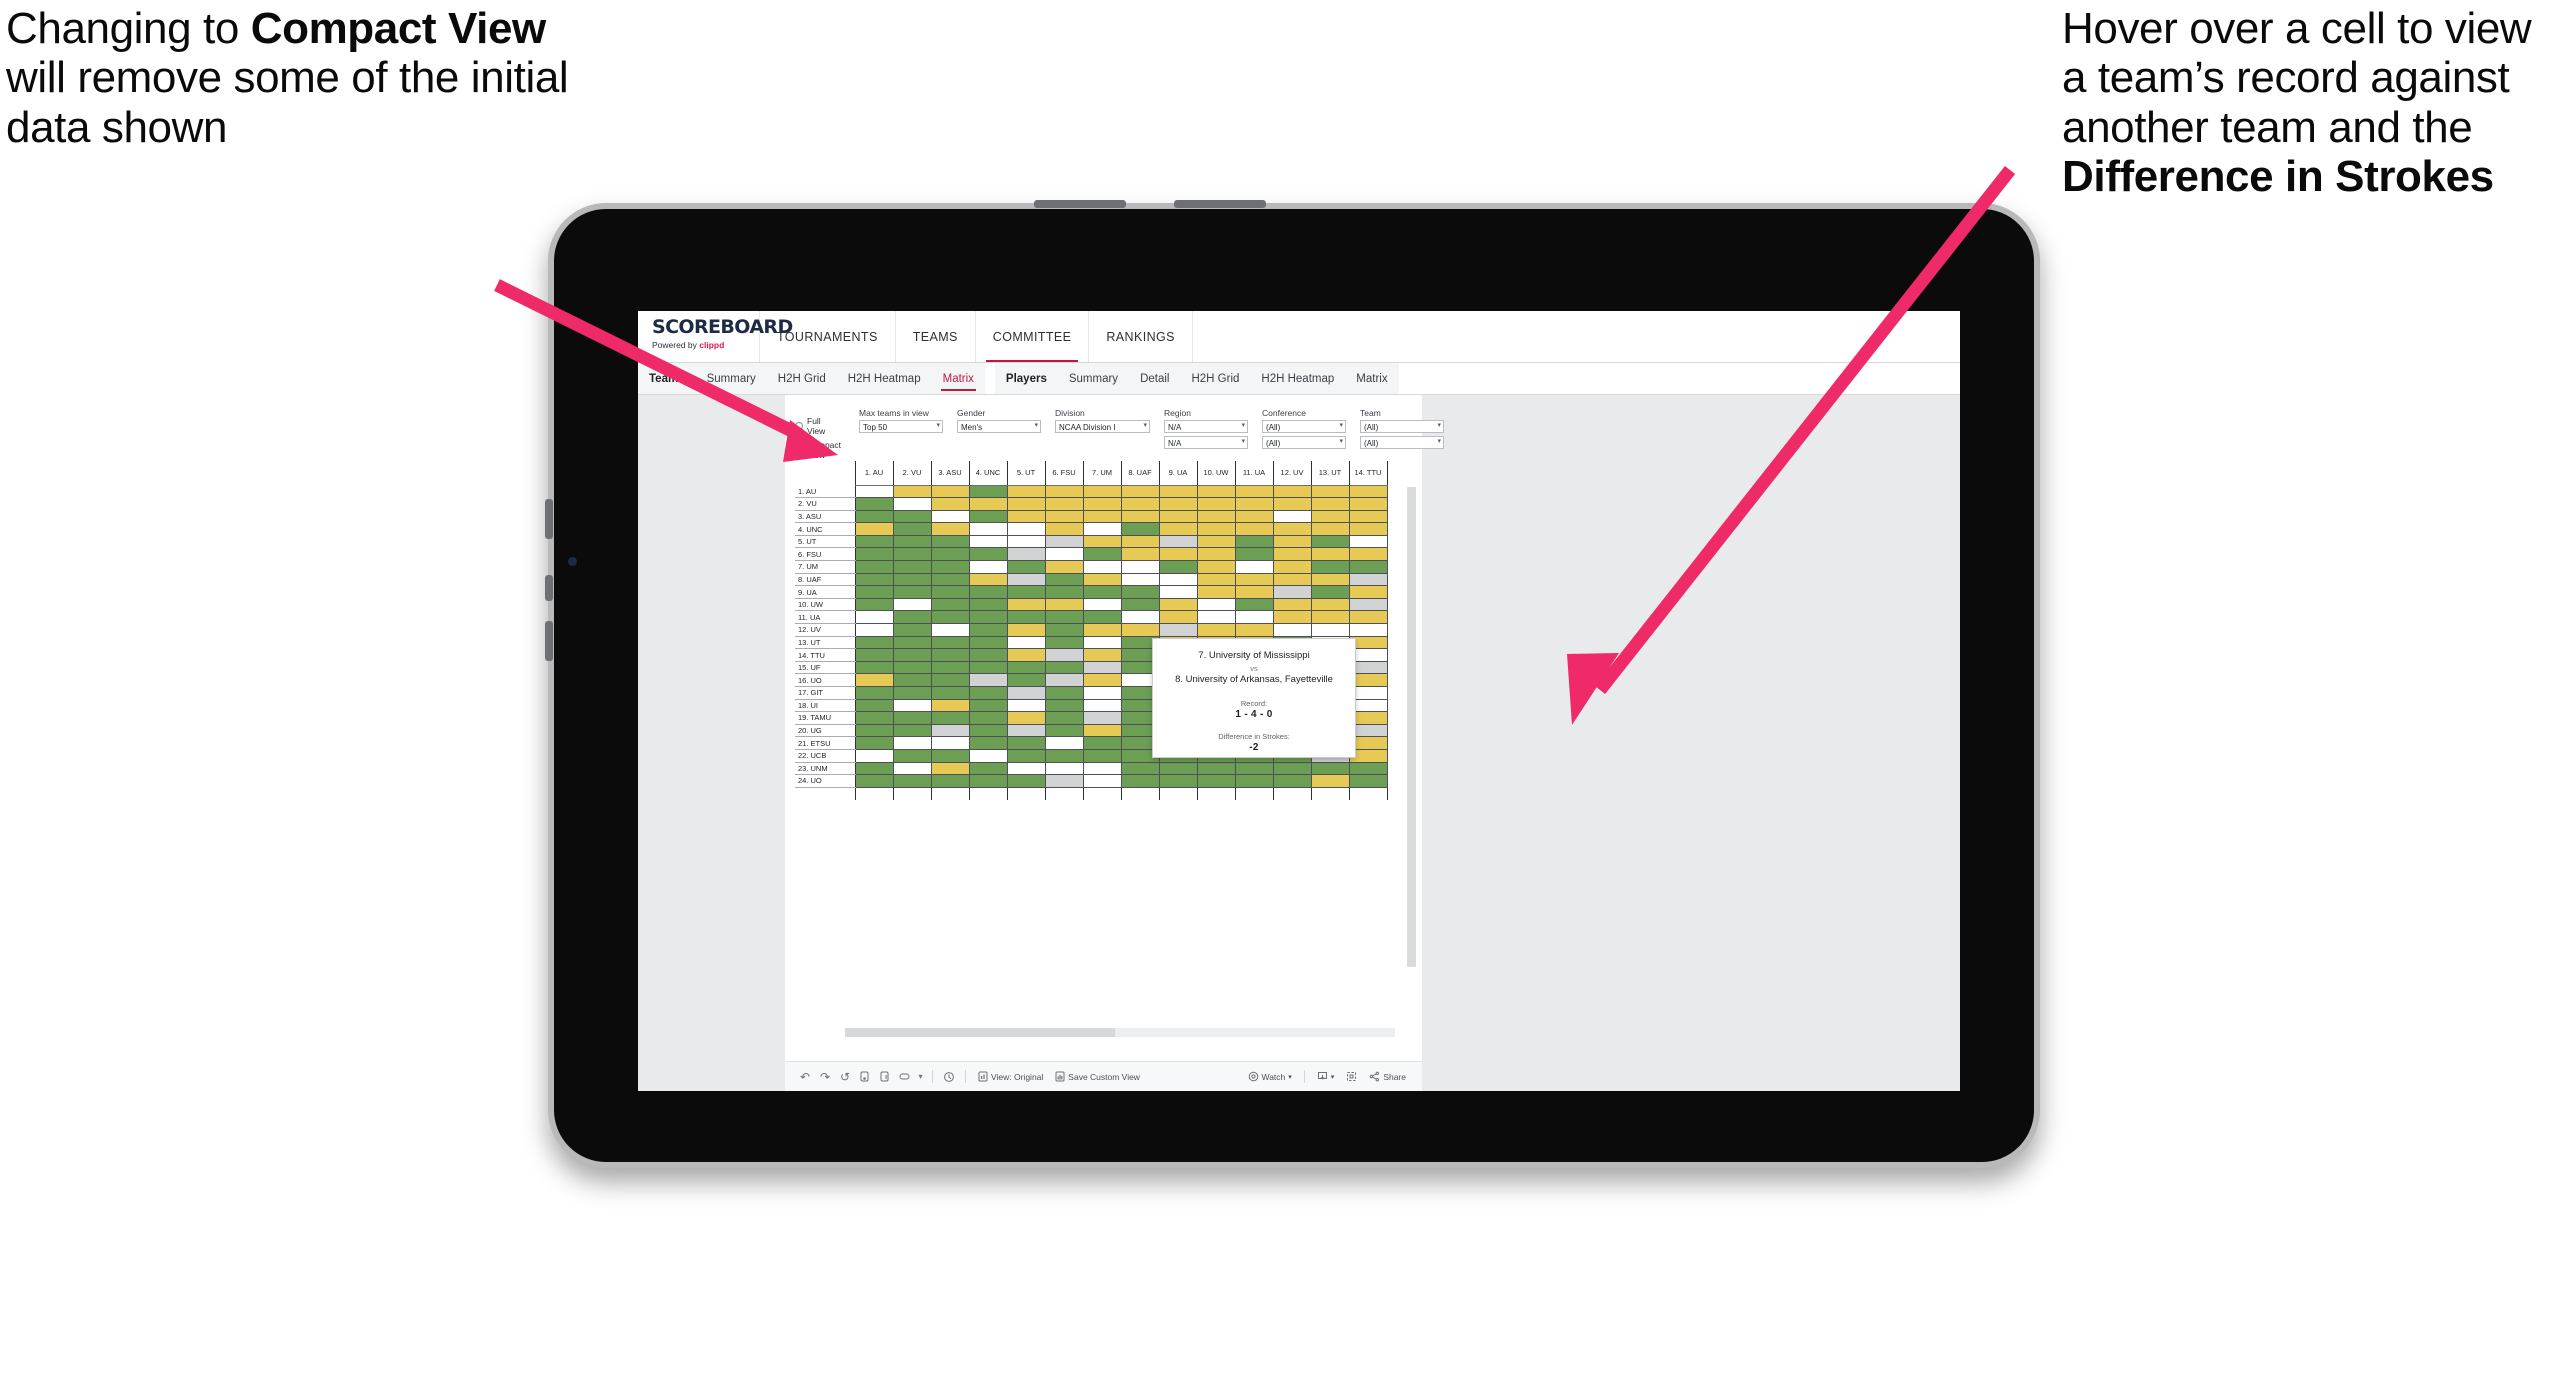 This screenshot has height=1380, width=2565. I want to click on revert-icon: ↺, so click(845, 1077).